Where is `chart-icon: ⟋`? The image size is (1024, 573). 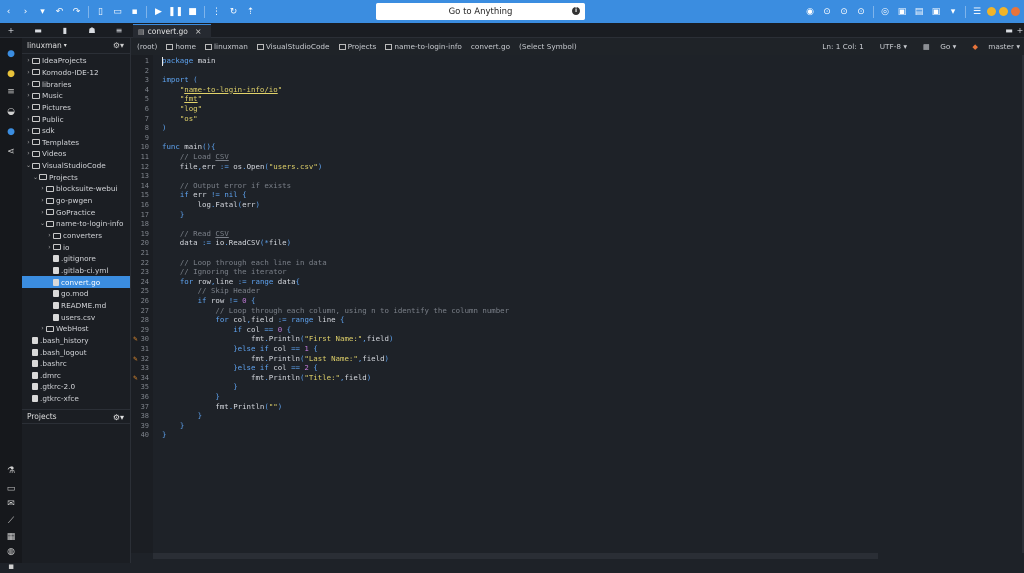 chart-icon: ⟋ is located at coordinates (11, 521).